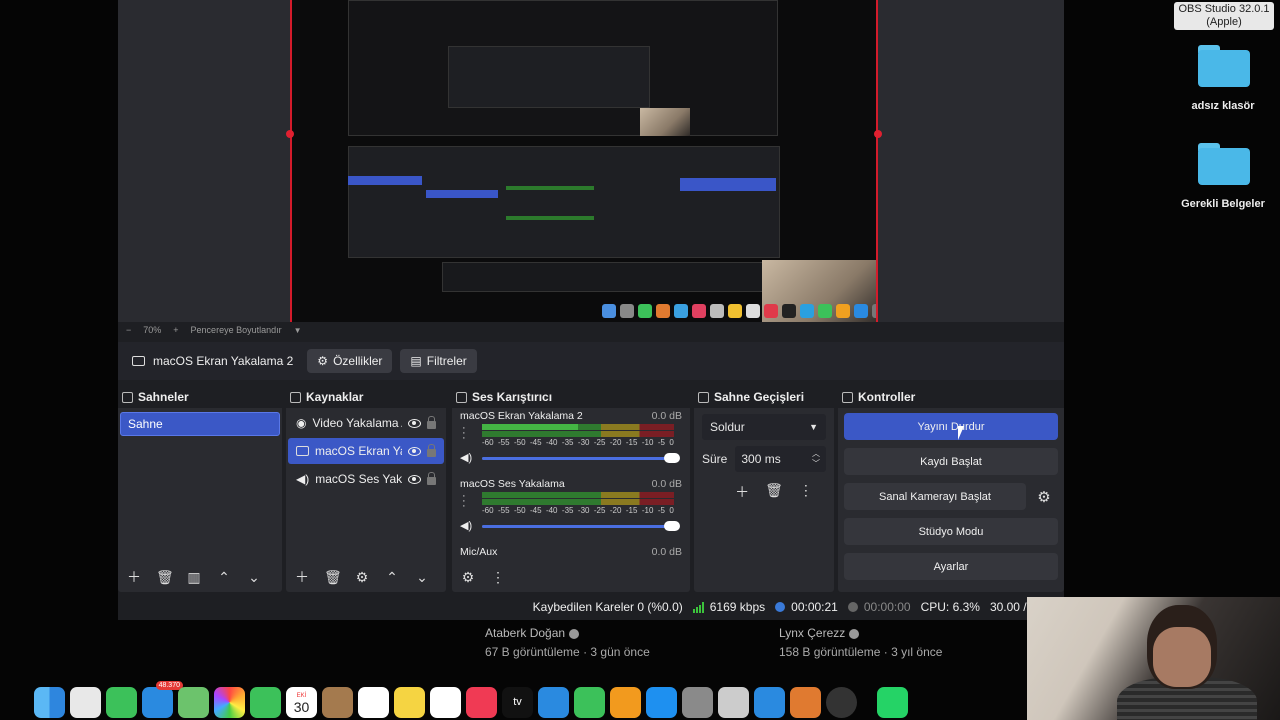 This screenshot has width=1280, height=720. What do you see at coordinates (301, 707) in the screenshot?
I see `calendar-day: 30` at bounding box center [301, 707].